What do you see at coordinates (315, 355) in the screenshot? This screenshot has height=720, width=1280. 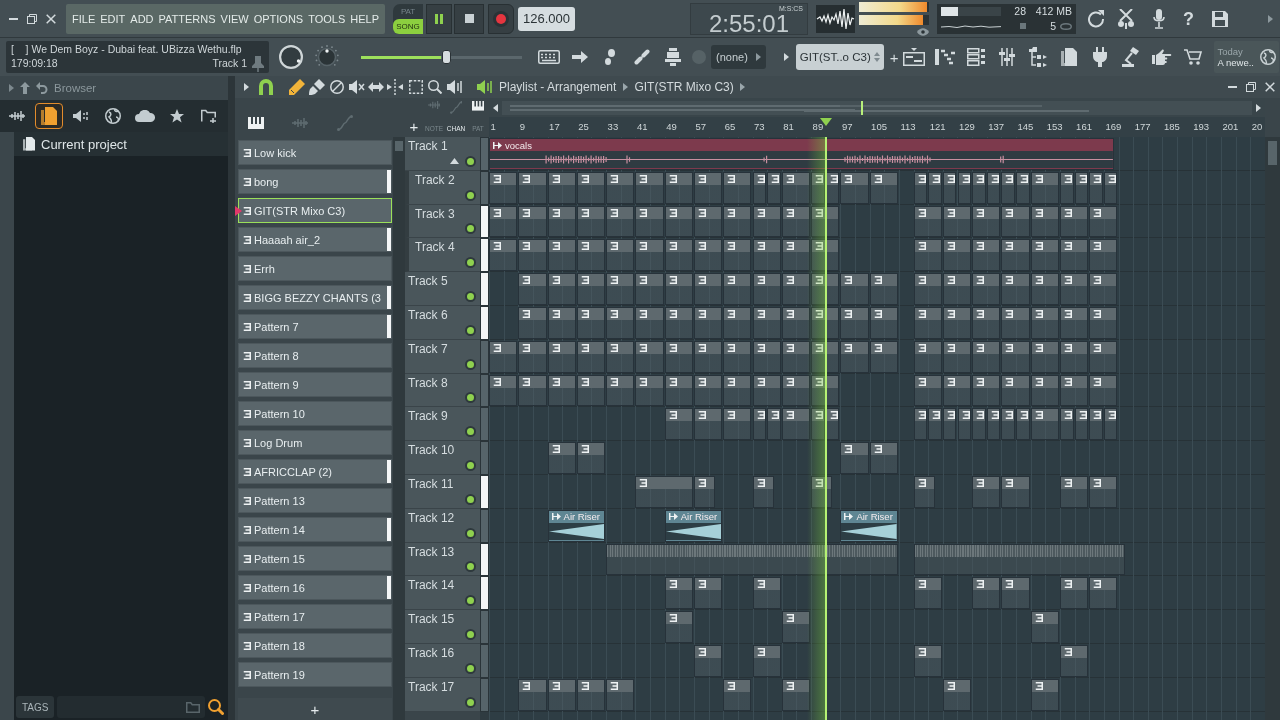 I see `pattern-item: Pattern 8` at bounding box center [315, 355].